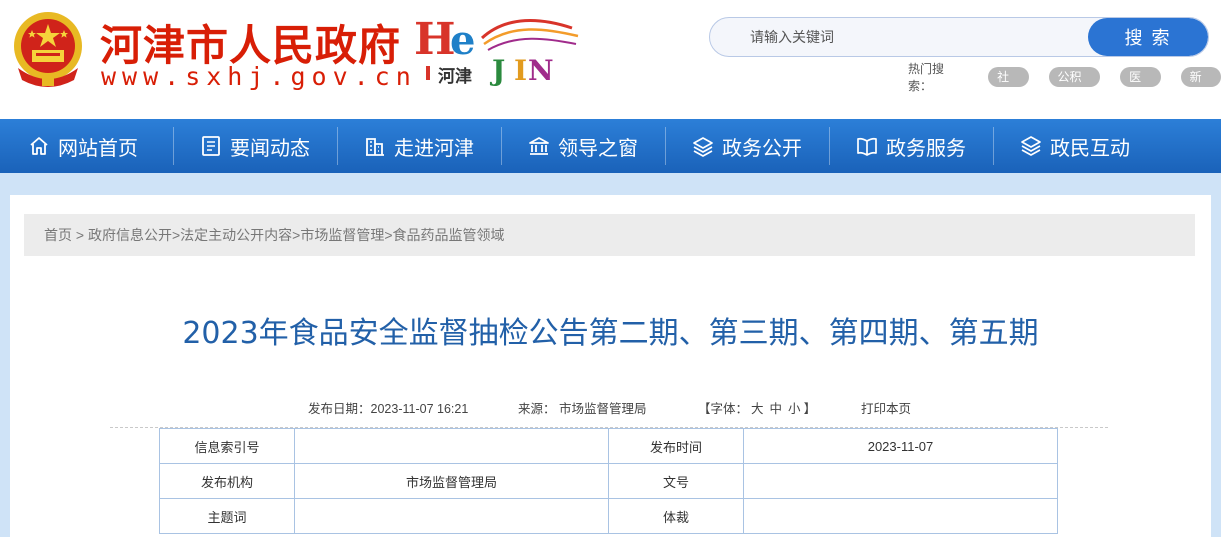 The height and width of the screenshot is (537, 1221). Describe the element at coordinates (98, 147) in the screenshot. I see `nav-label: 网站首页` at that location.